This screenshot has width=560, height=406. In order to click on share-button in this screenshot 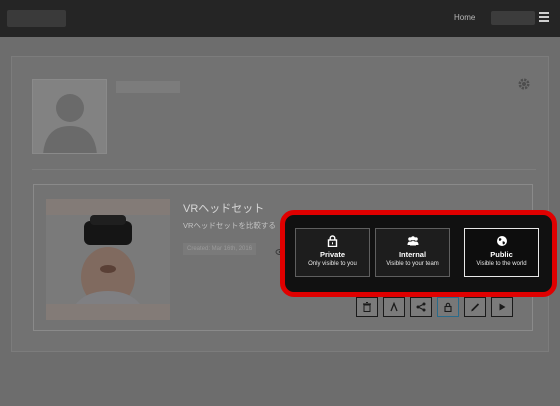, I will do `click(421, 307)`.